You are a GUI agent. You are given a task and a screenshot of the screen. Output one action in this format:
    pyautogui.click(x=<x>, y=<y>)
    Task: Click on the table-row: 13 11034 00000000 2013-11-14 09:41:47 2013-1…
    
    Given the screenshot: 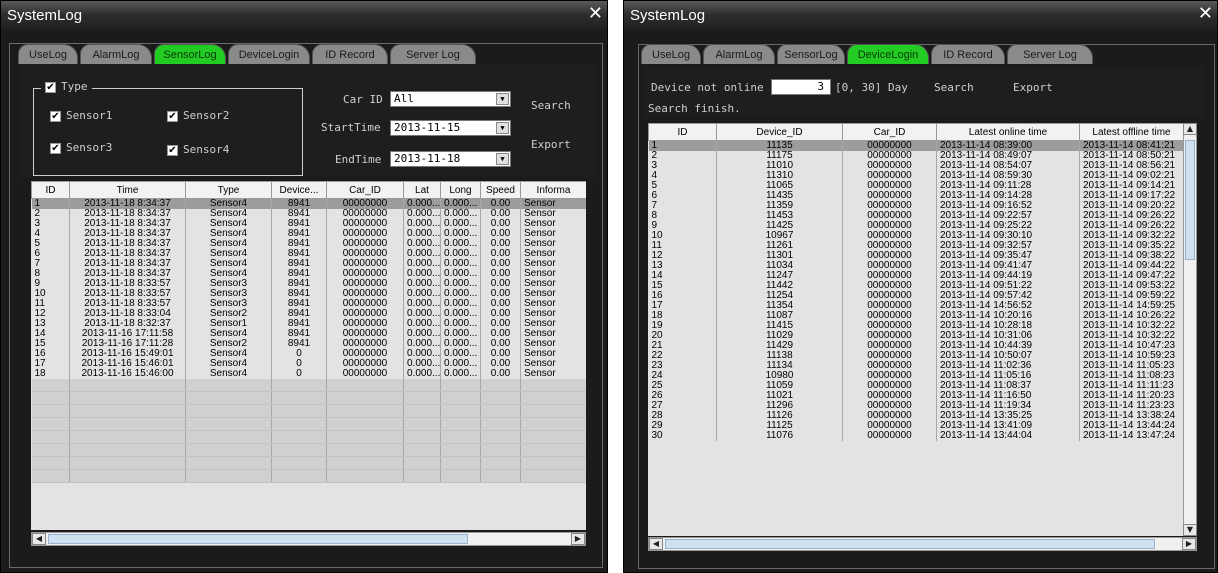 What is the action you would take?
    pyautogui.click(x=915, y=266)
    